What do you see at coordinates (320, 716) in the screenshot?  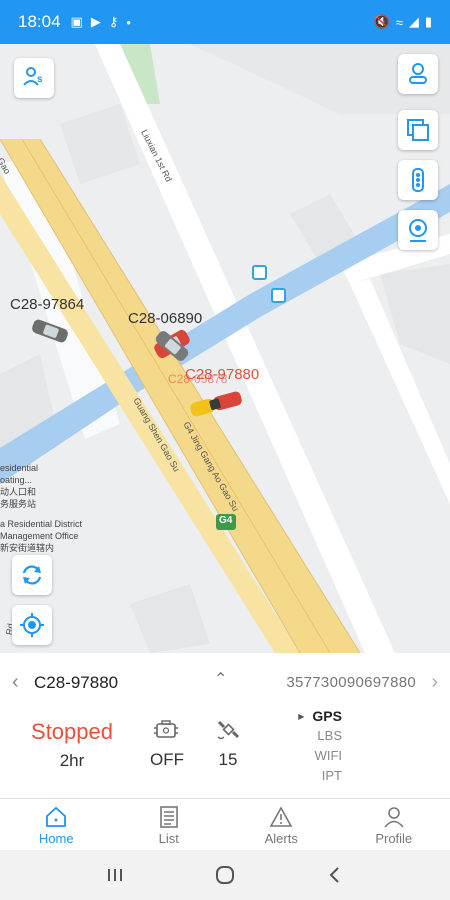 I see `location-mode-gps: ▶ GPS` at bounding box center [320, 716].